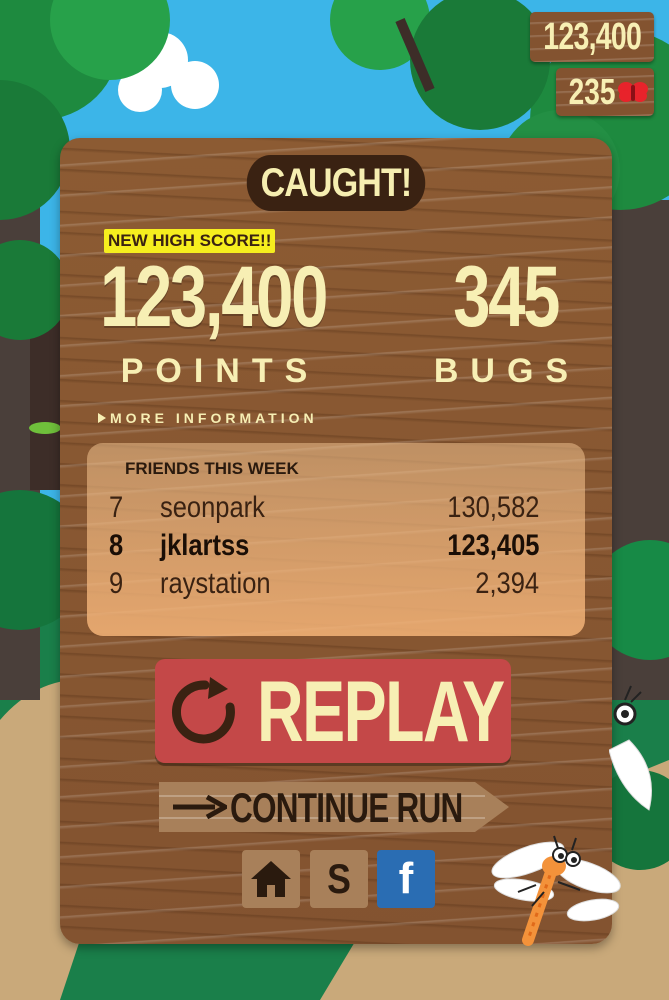 The width and height of the screenshot is (669, 1000). What do you see at coordinates (116, 583) in the screenshot?
I see `leaderboard-rank: 9` at bounding box center [116, 583].